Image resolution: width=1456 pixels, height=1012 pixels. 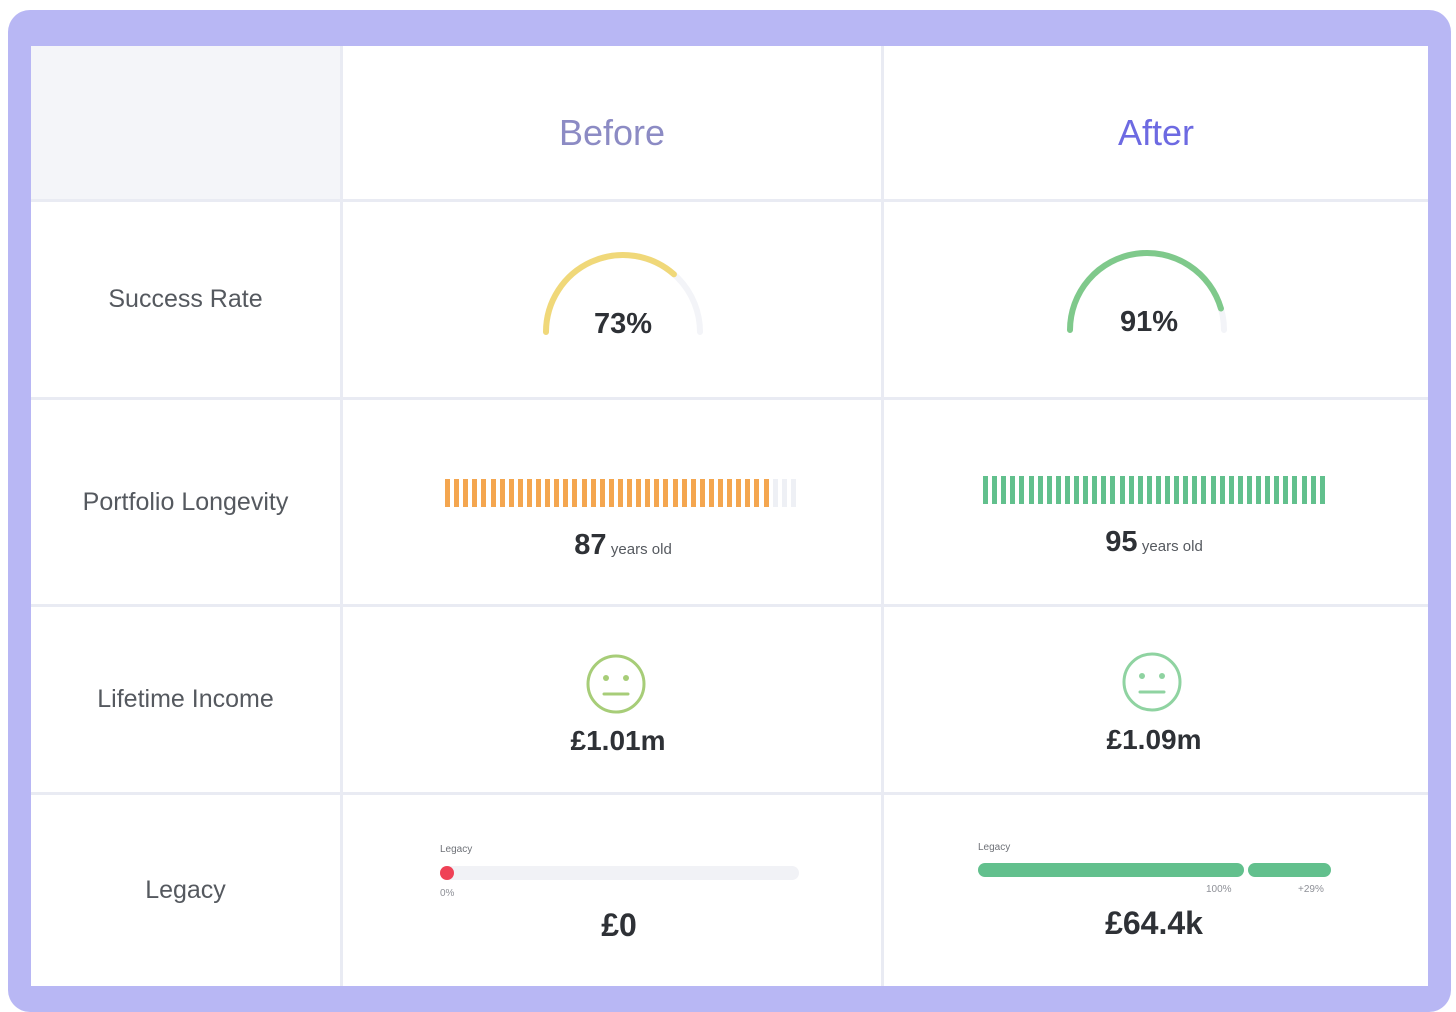 I want to click on after-legacy-bar-base, so click(x=1111, y=870).